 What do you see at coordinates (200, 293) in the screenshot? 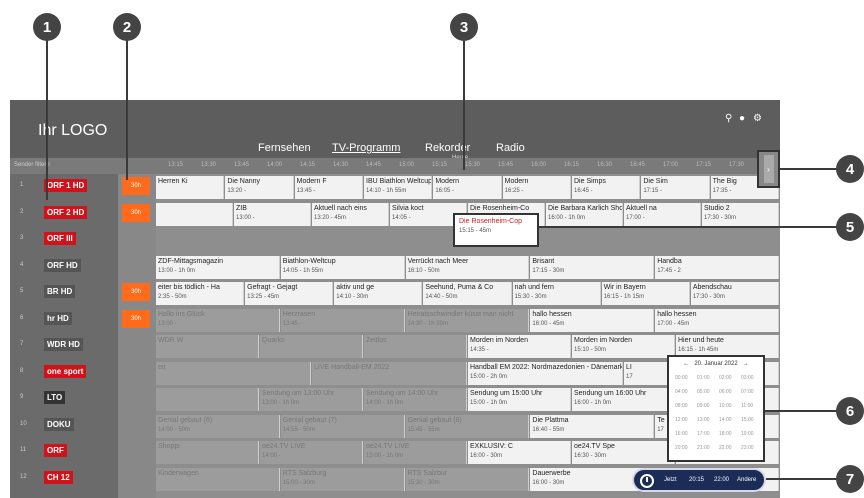
I see `program-cell: eiter bis tödlich - Ha 2:35 - 50m` at bounding box center [200, 293].